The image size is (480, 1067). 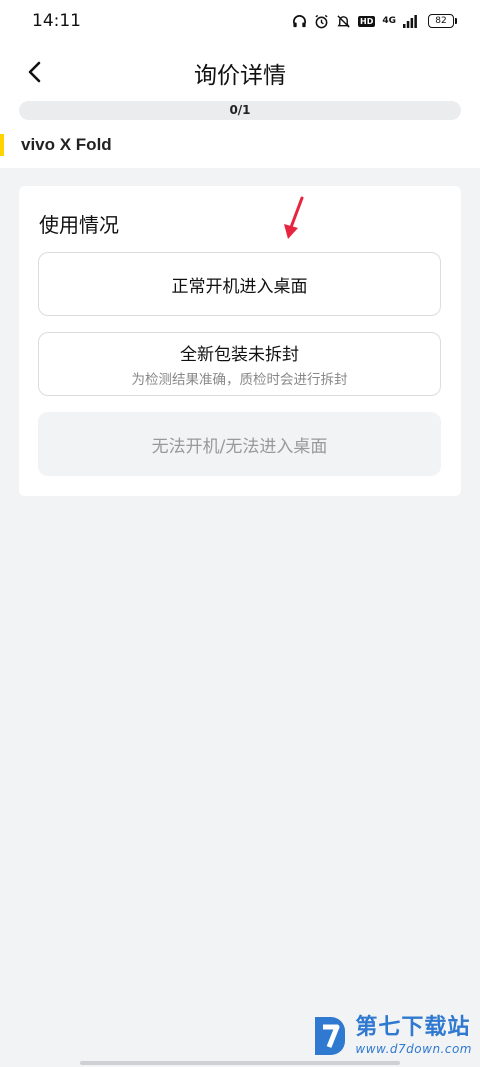 I want to click on option-label: 全新包装未拆封, so click(x=239, y=355).